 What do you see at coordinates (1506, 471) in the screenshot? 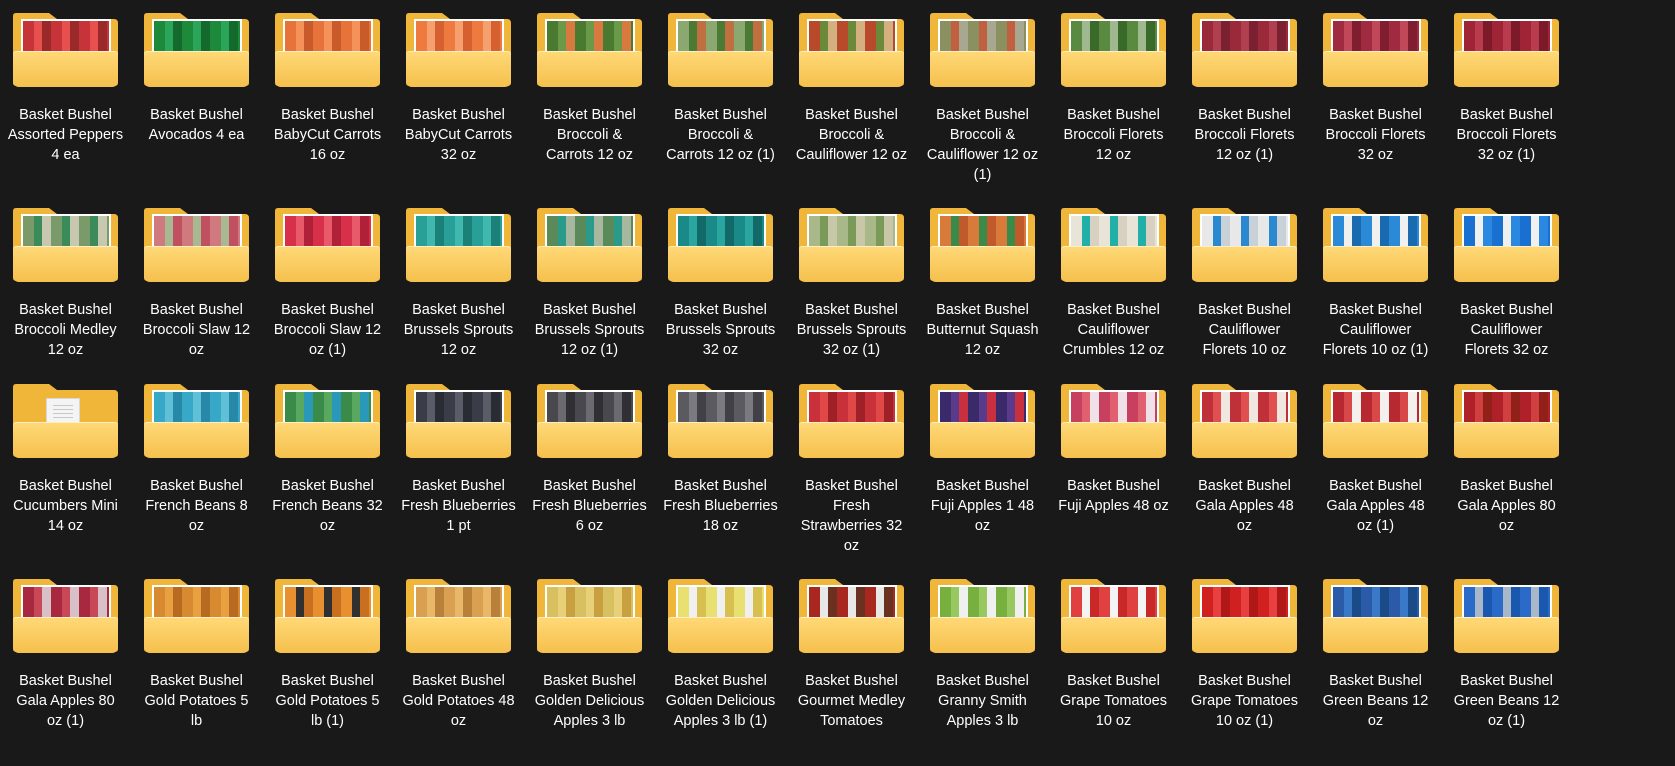
I see `folder-item: Basket Bushel Gala Apples 80 oz` at bounding box center [1506, 471].